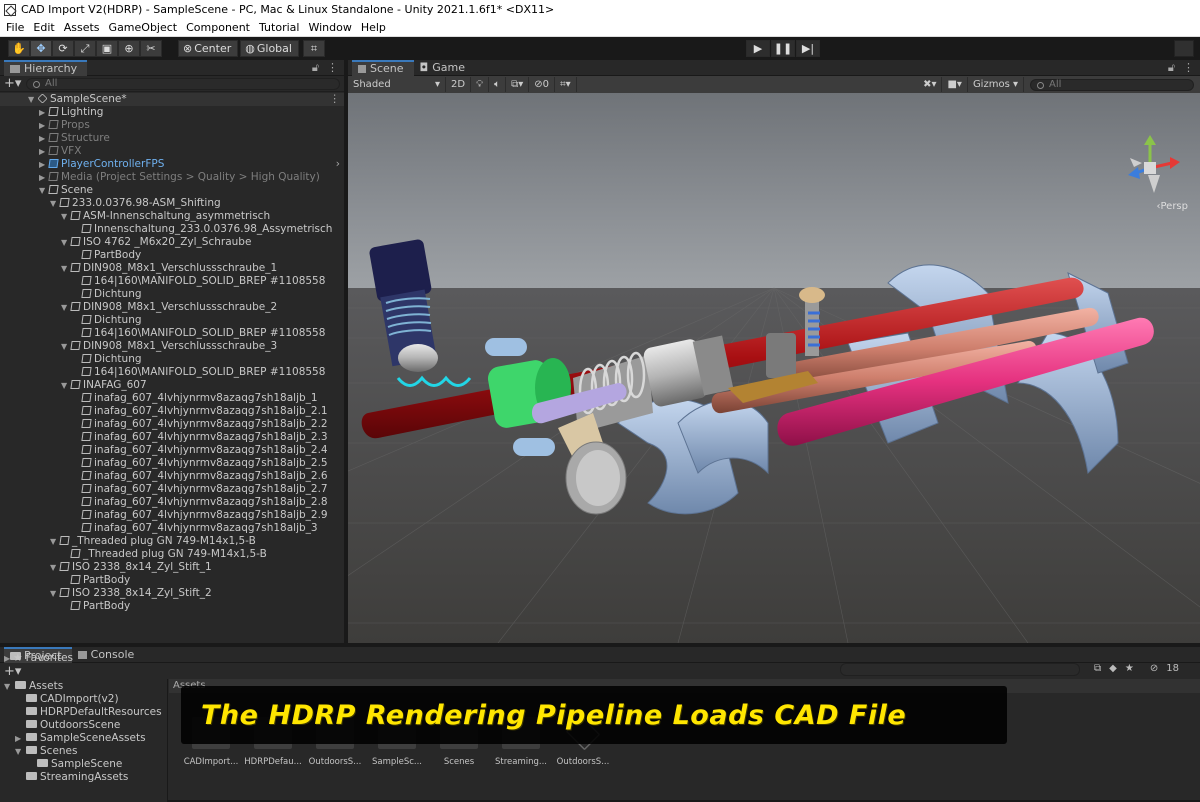  I want to click on favorites-row: ▶ ★ Favorites, so click(83, 658).